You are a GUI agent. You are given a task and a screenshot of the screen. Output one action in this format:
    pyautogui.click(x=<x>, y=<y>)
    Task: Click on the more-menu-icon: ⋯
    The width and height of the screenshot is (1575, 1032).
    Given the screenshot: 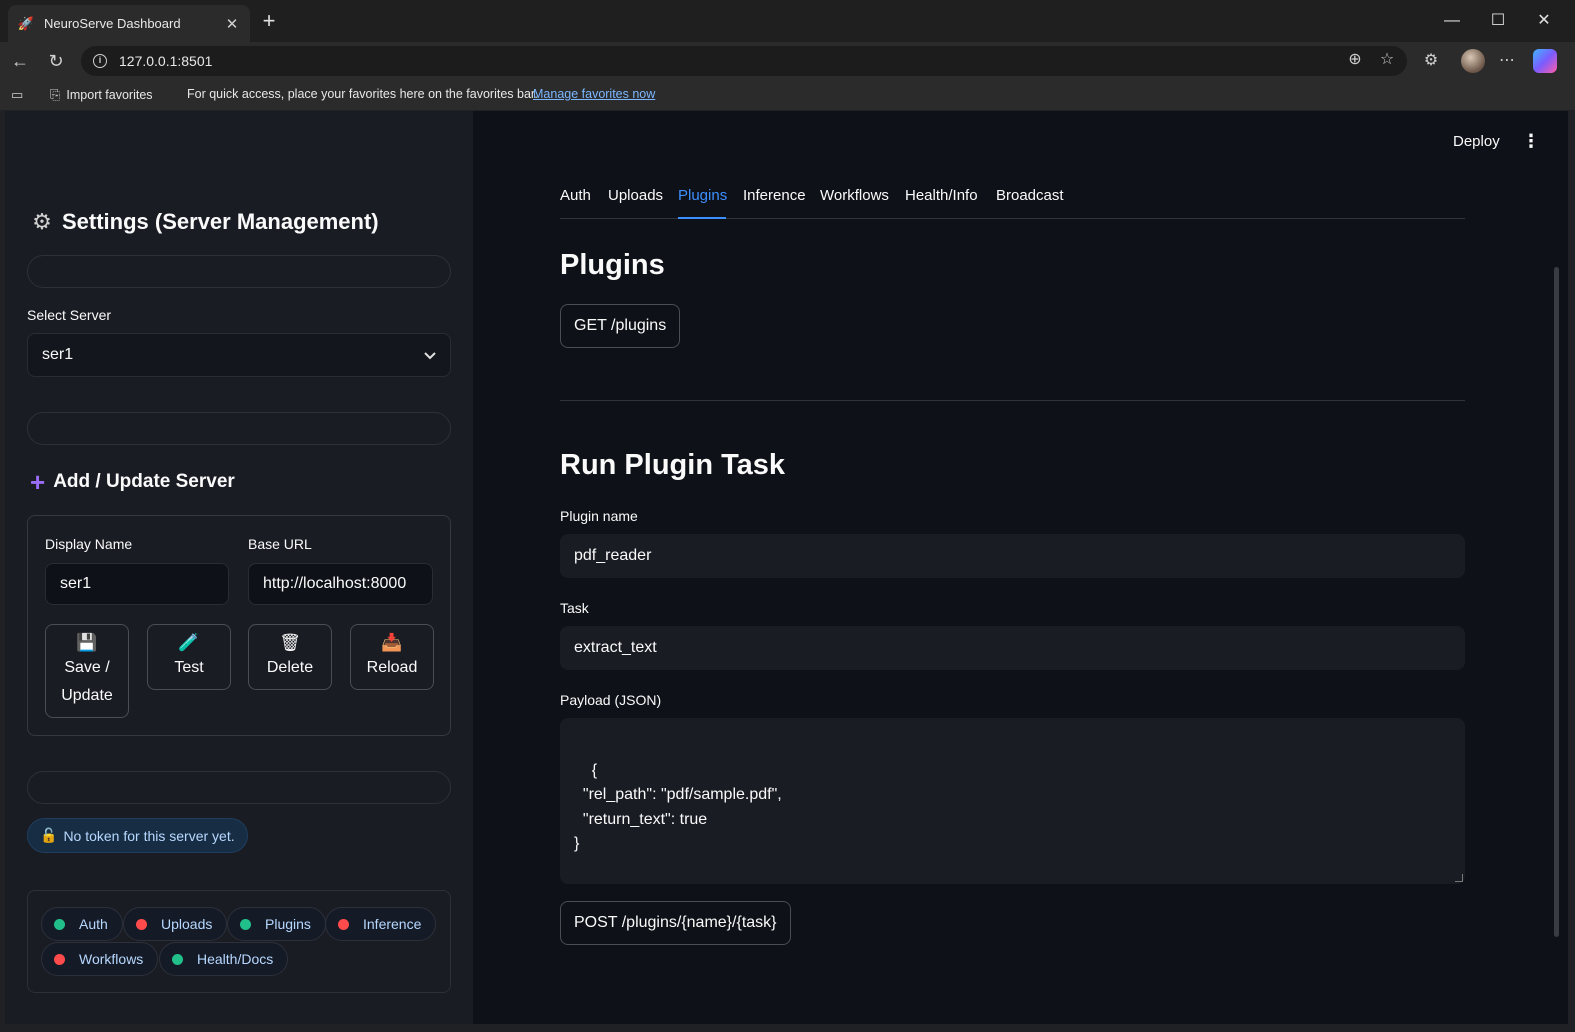 What is the action you would take?
    pyautogui.click(x=1507, y=61)
    